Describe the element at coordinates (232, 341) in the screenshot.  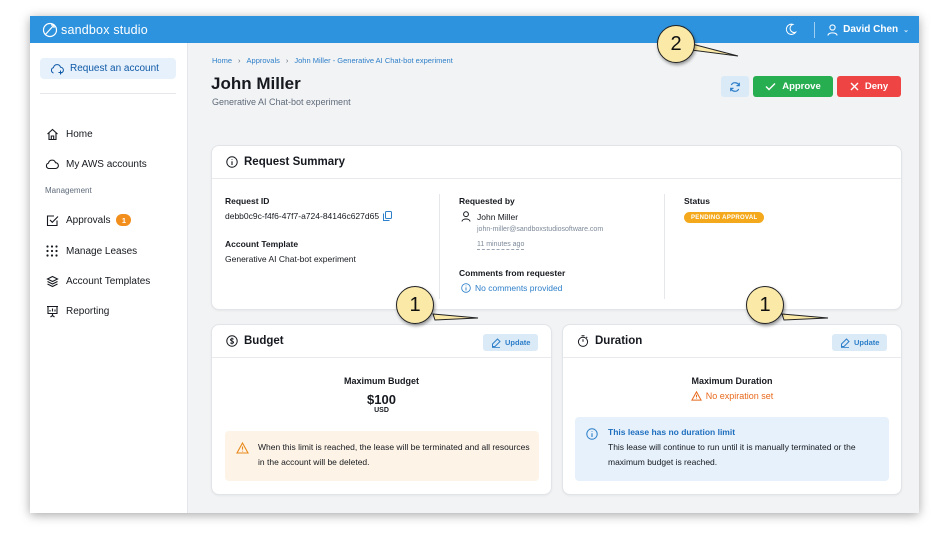
I see `dollar-circle-icon` at that location.